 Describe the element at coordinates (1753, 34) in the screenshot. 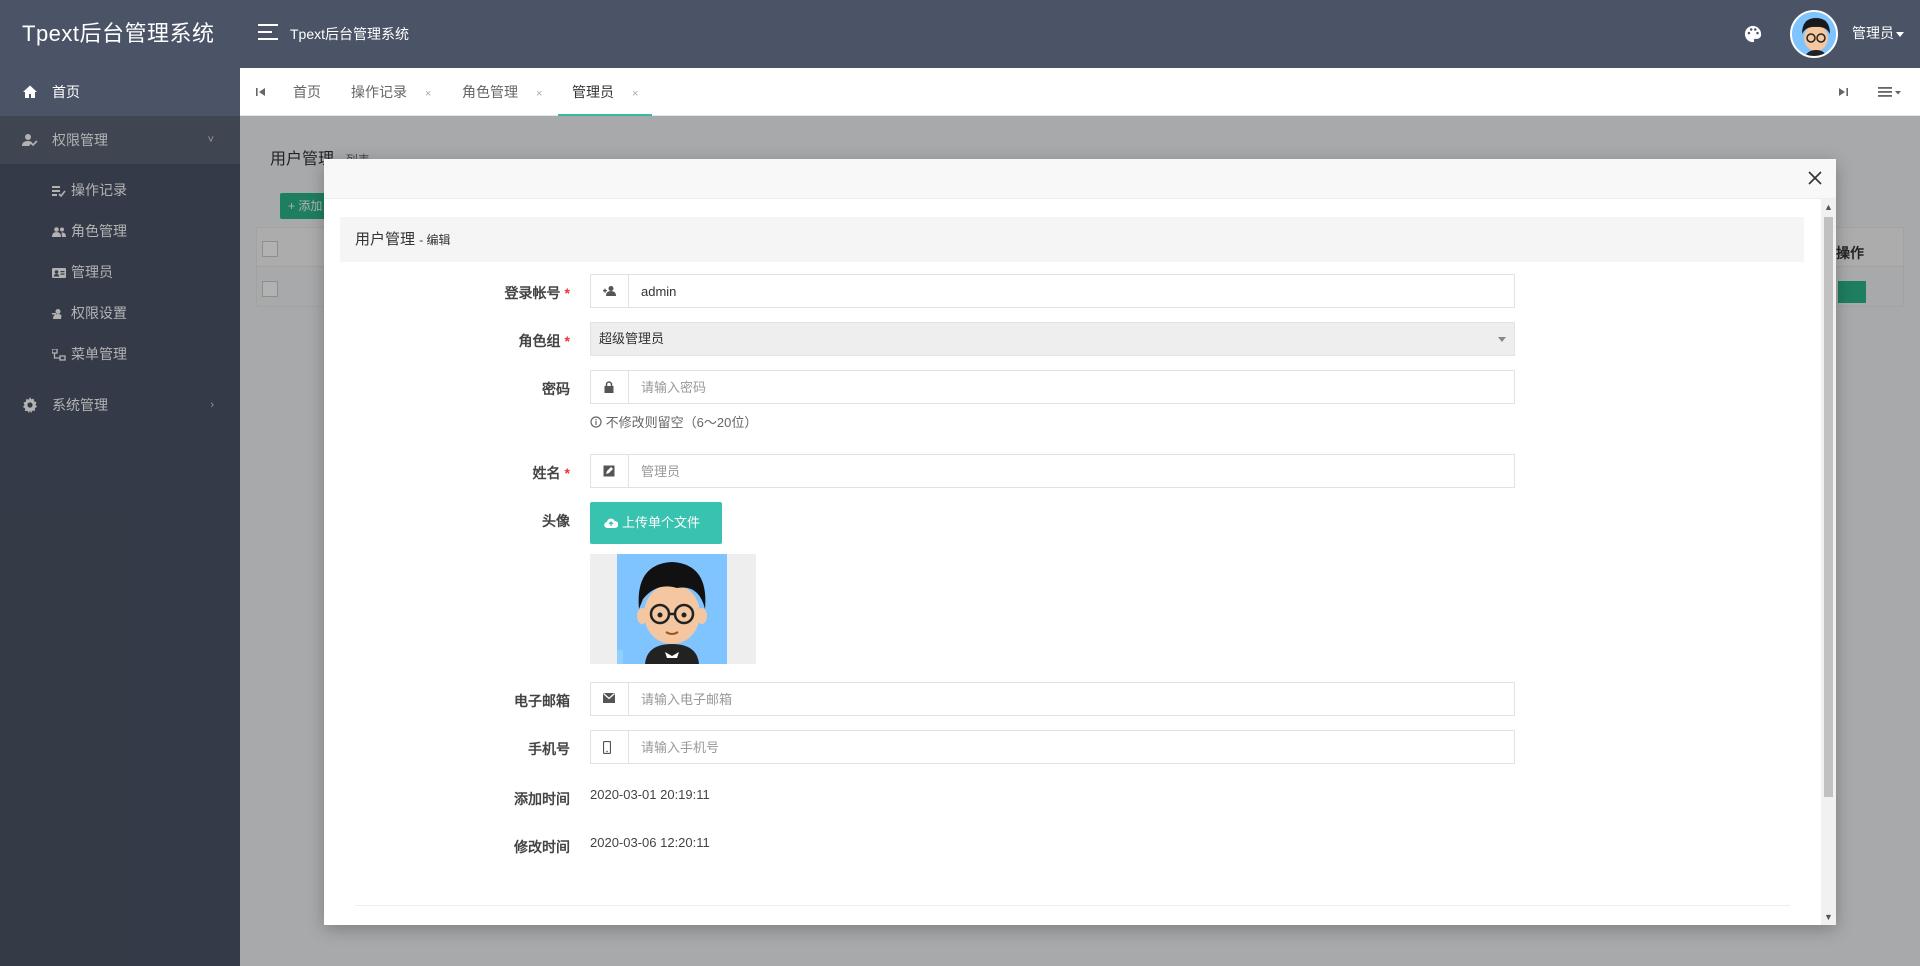

I see `palette-icon` at that location.